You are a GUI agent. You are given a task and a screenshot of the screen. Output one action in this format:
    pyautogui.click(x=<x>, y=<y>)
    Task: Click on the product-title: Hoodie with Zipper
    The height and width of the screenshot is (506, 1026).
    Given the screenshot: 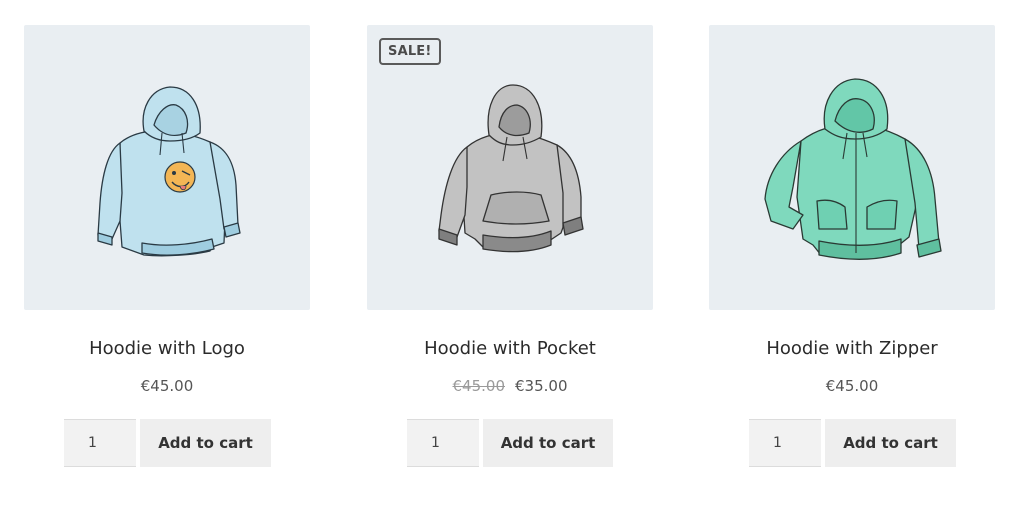 What is the action you would take?
    pyautogui.click(x=852, y=349)
    